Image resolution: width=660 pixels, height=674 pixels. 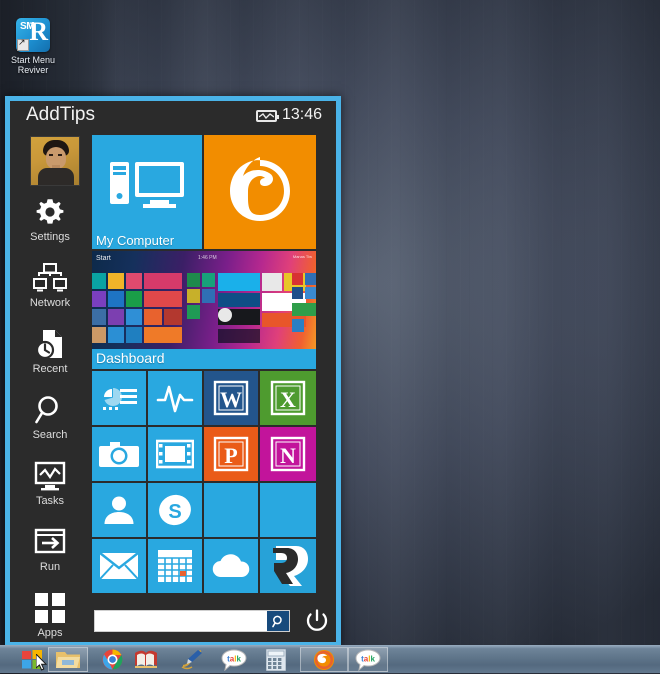 I want to click on gear-icon, so click(x=50, y=212).